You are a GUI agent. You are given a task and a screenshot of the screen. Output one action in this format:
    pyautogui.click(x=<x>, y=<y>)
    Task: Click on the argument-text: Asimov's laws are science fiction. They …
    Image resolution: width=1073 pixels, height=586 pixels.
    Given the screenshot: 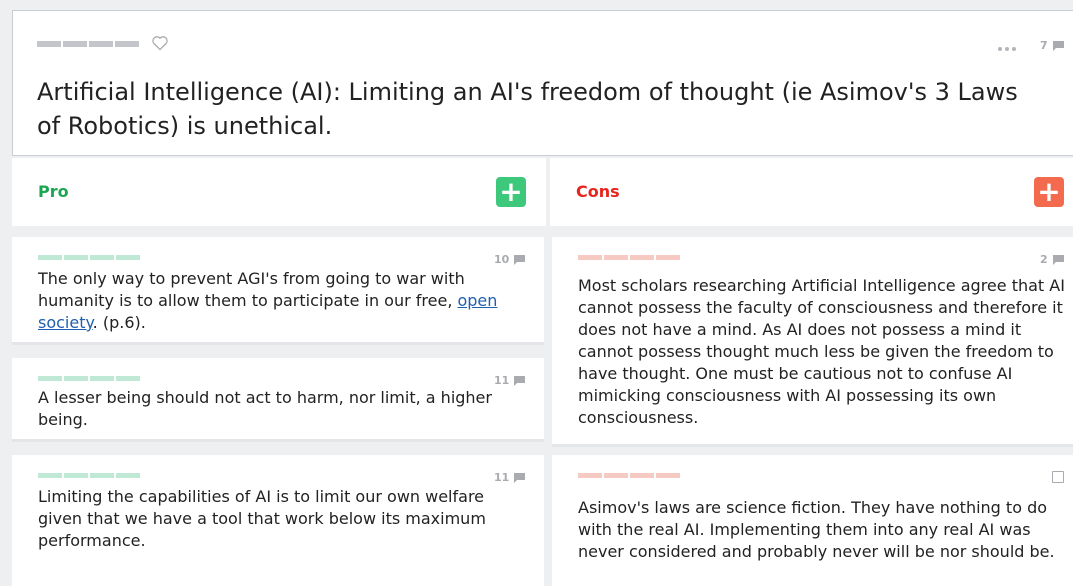 What is the action you would take?
    pyautogui.click(x=816, y=529)
    